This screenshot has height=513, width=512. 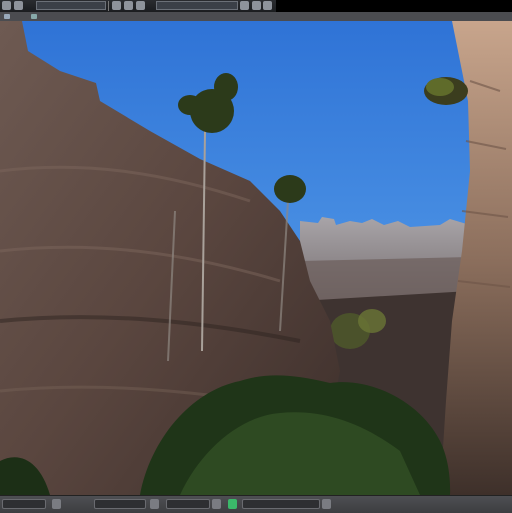 What do you see at coordinates (326, 504) in the screenshot?
I see `snap-icon` at bounding box center [326, 504].